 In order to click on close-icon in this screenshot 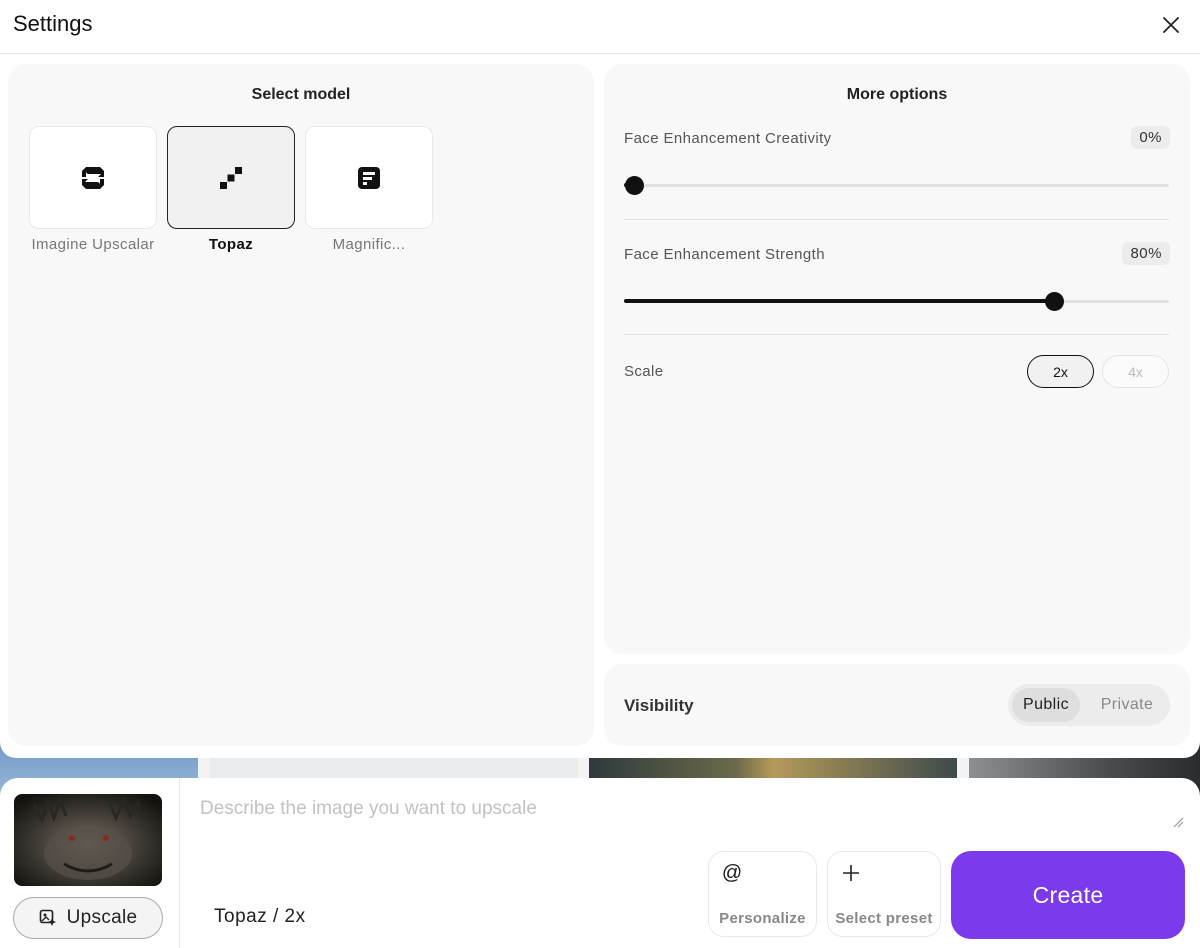, I will do `click(1171, 25)`.